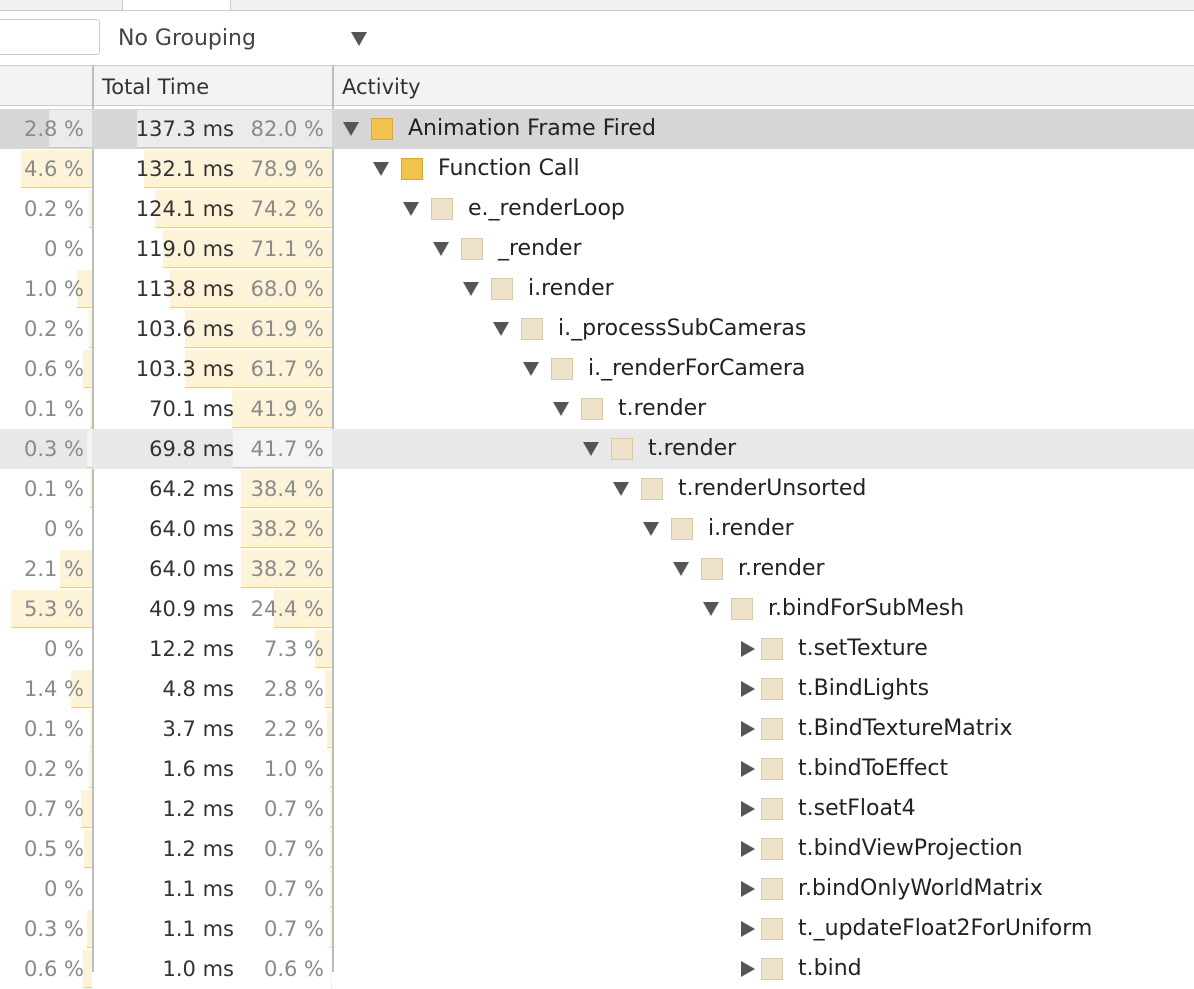  Describe the element at coordinates (597, 809) in the screenshot. I see `table-row: 0.7 % 1.2 ms 0.7 % t.setFloat4` at that location.